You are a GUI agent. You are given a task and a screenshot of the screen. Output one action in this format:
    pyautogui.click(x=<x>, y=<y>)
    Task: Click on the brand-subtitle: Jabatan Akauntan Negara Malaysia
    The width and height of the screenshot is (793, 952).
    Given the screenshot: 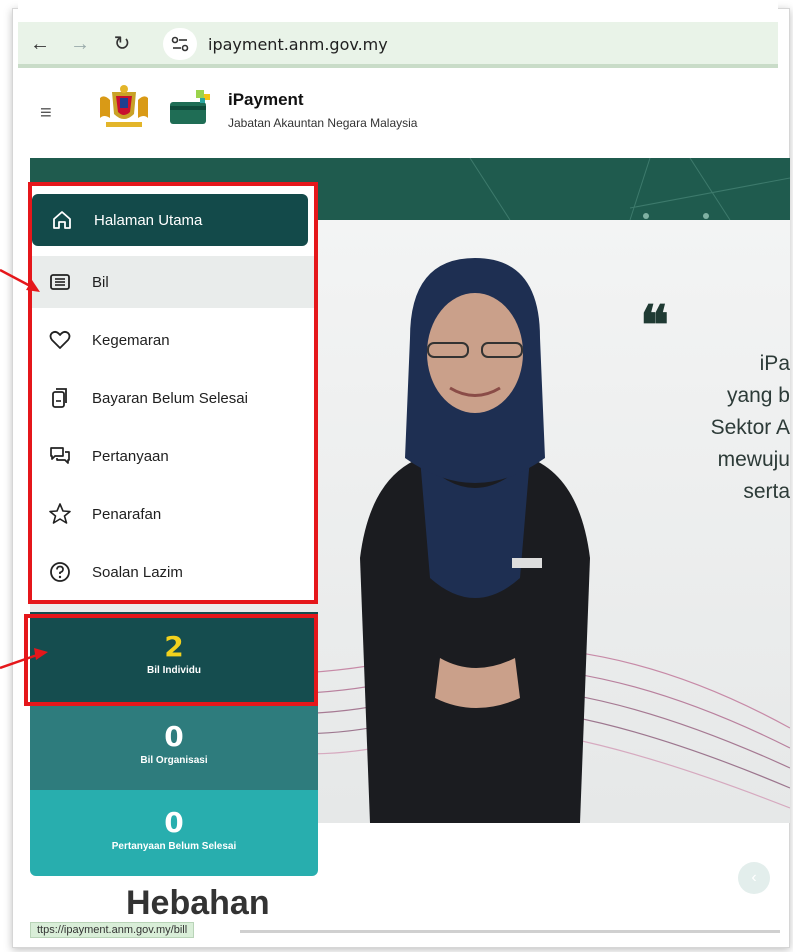 What is the action you would take?
    pyautogui.click(x=323, y=123)
    